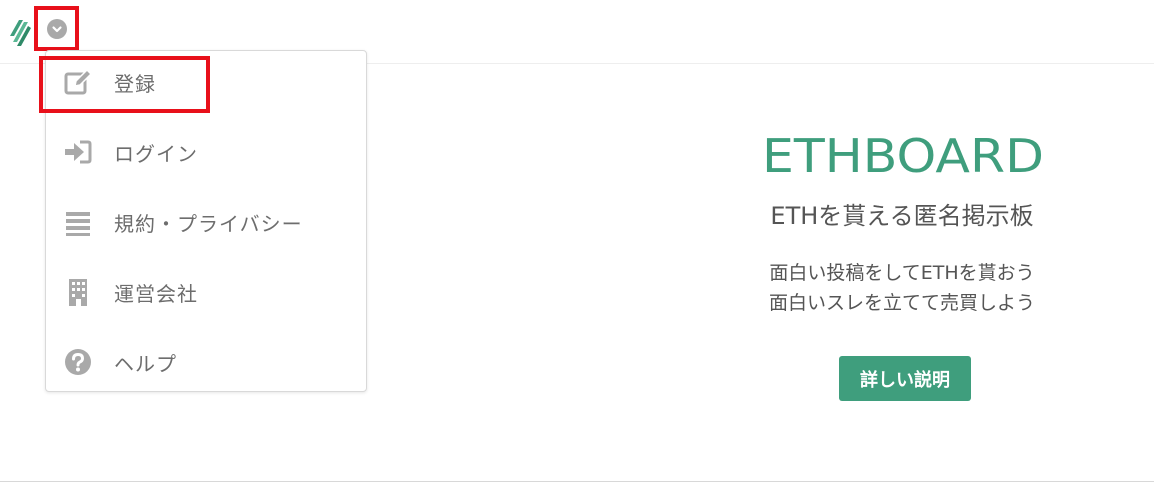 The height and width of the screenshot is (484, 1154). I want to click on question-circle-icon, so click(78, 362).